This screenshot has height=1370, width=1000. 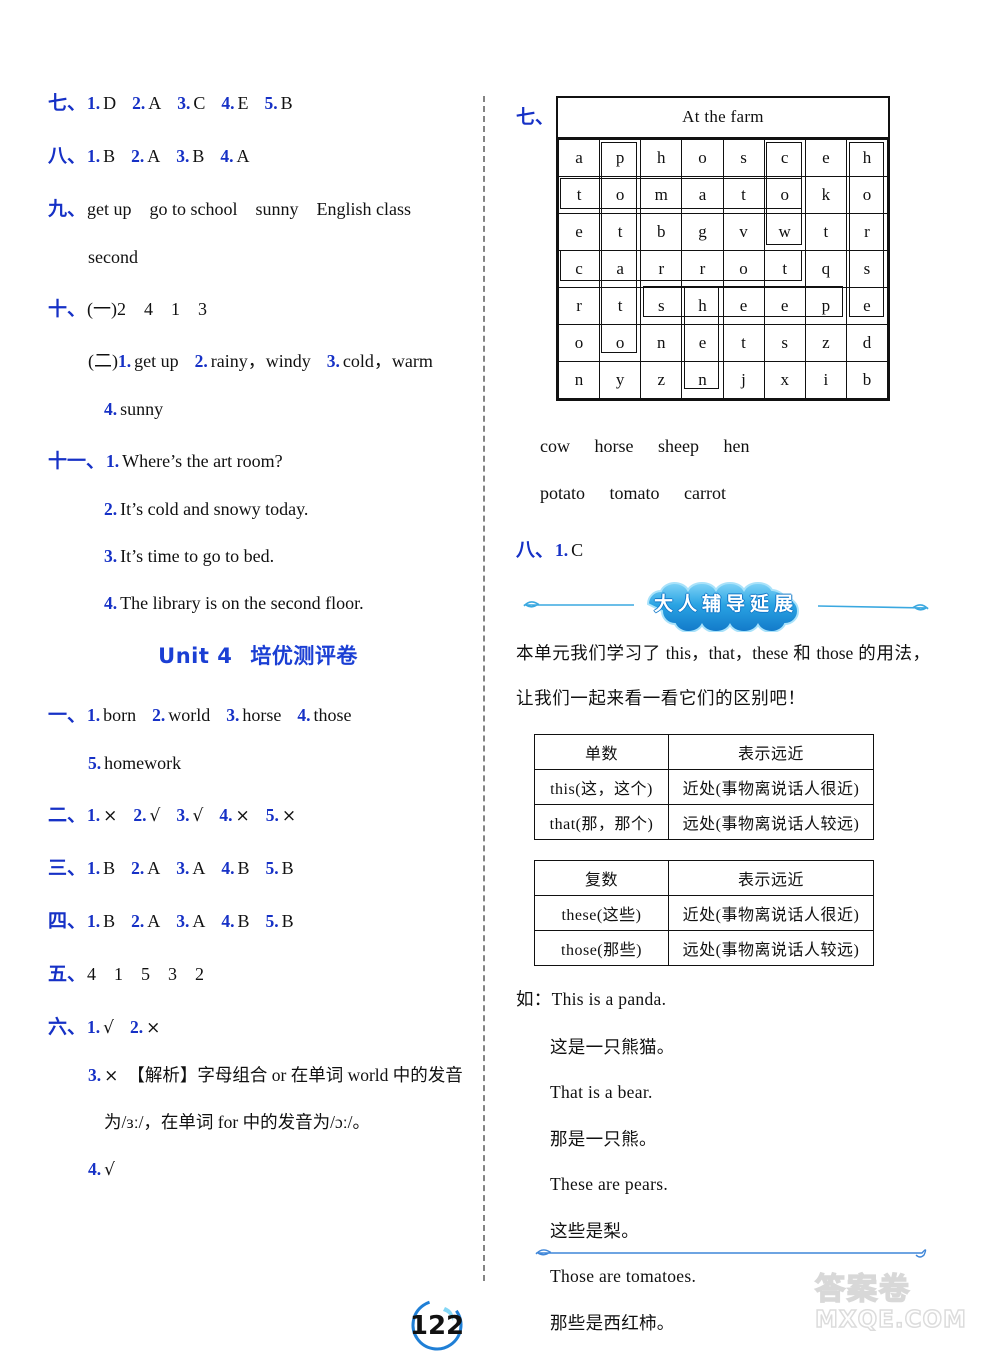 I want to click on table-cell: this(这，这个), so click(x=601, y=787).